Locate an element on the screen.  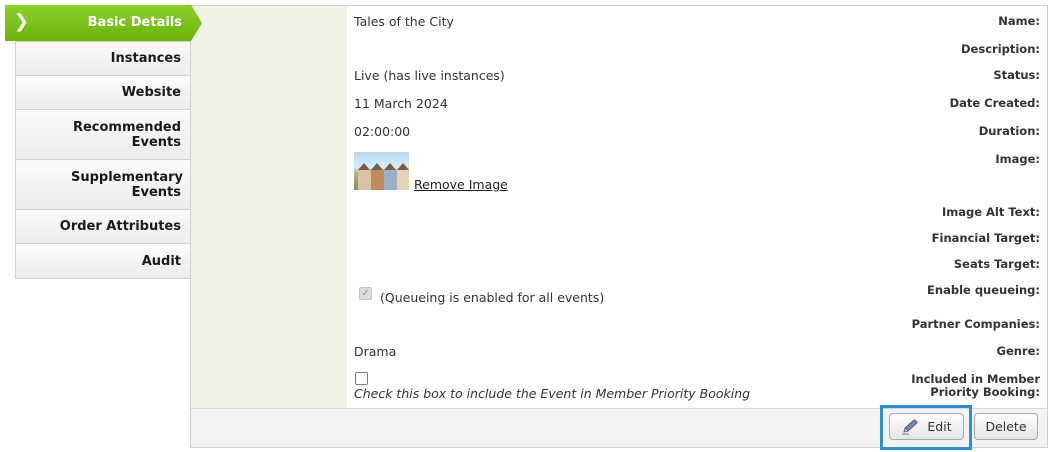
chevron-right-icon: ❯ is located at coordinates (22, 21).